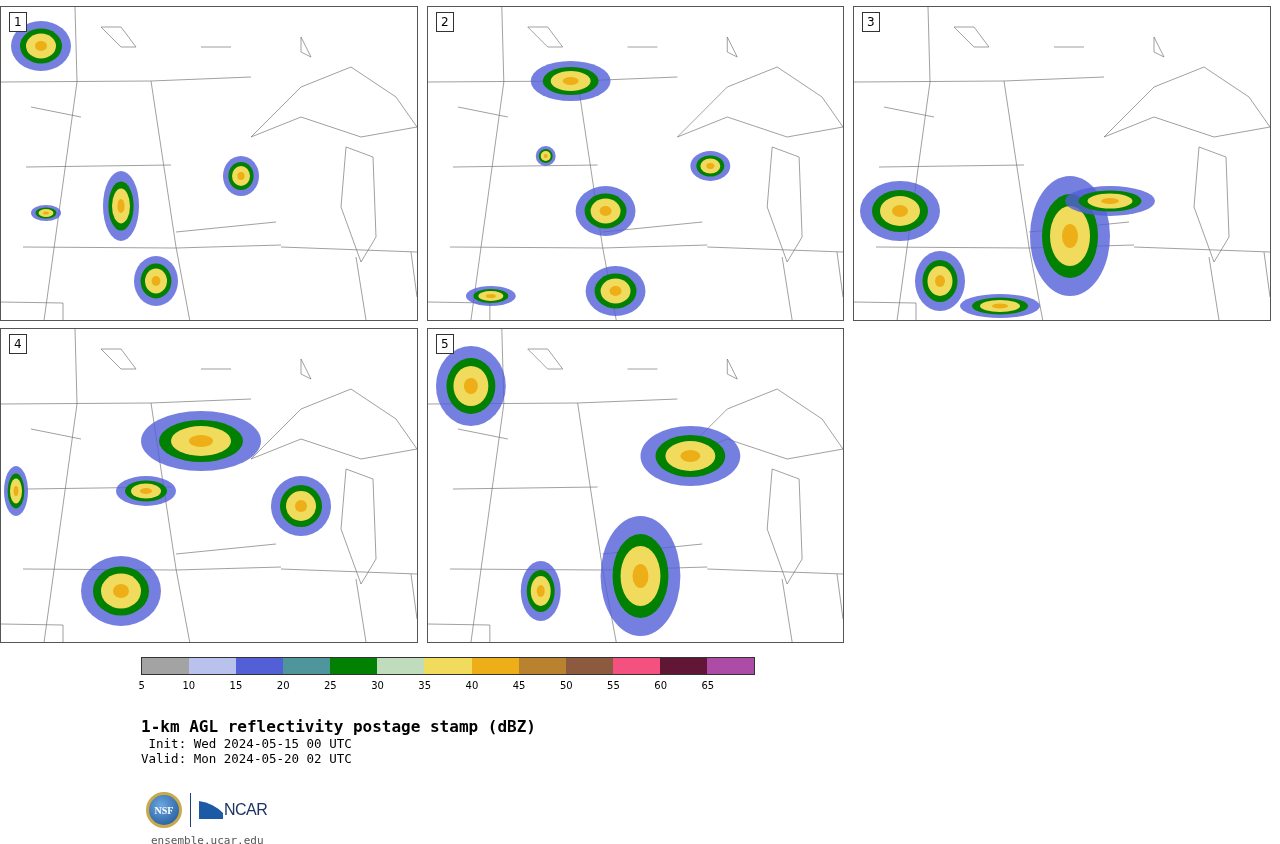 The width and height of the screenshot is (1280, 844). I want to click on tick-label: 5, so click(141, 685).